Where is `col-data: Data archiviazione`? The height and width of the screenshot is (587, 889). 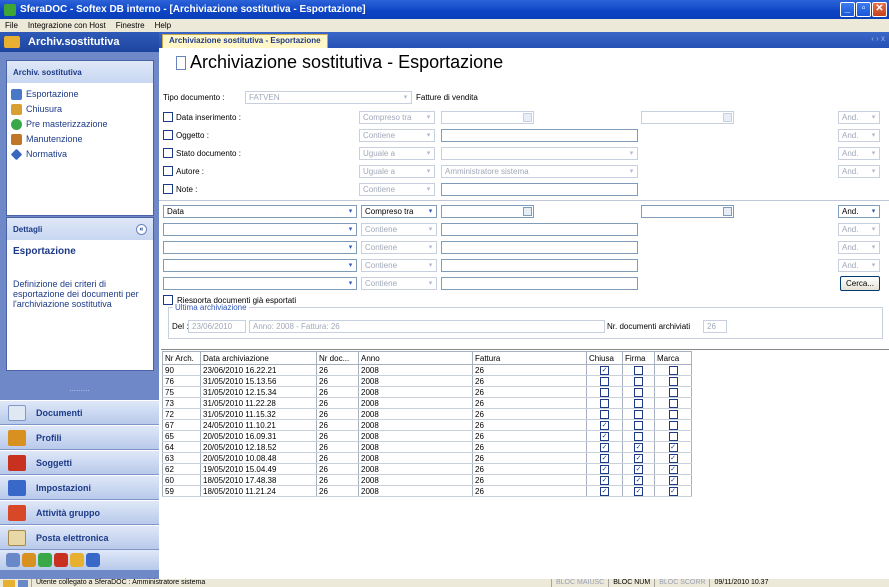 col-data: Data archiviazione is located at coordinates (258, 358).